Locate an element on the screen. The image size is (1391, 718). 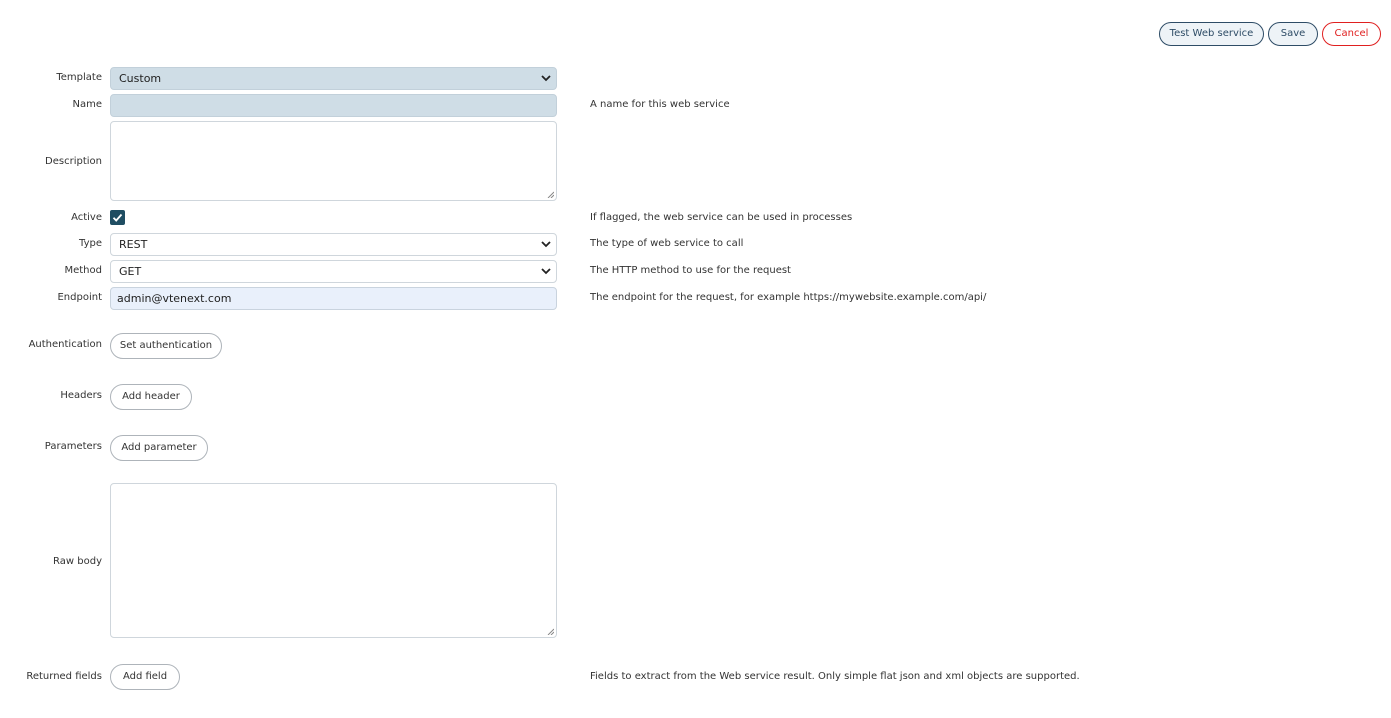
name-input is located at coordinates (333, 105).